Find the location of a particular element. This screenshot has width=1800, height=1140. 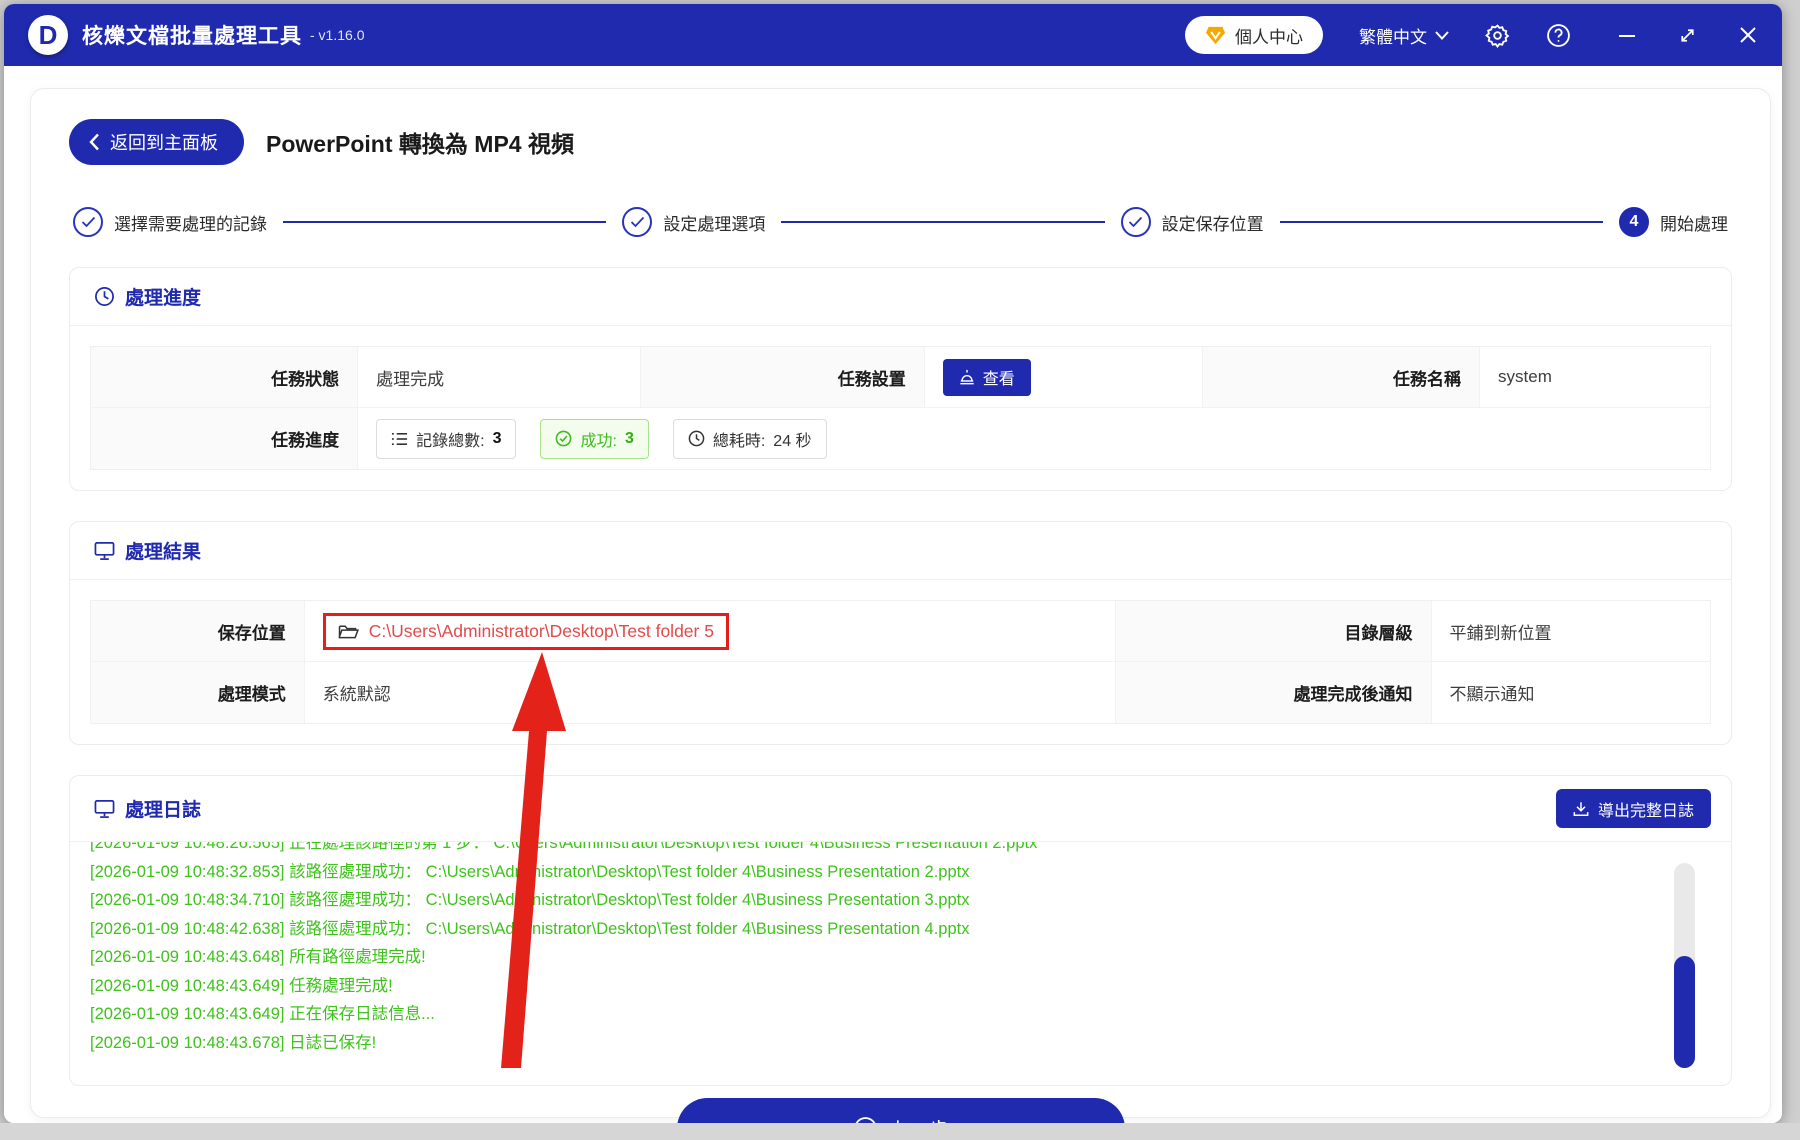

chevron-down-icon is located at coordinates (1442, 35).